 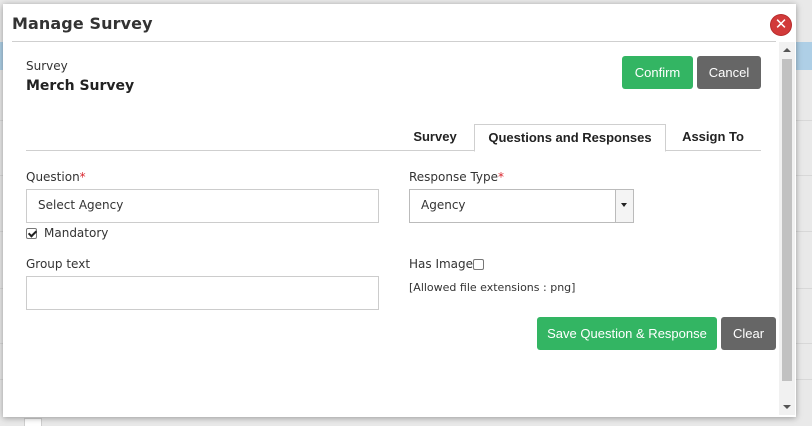 What do you see at coordinates (657, 72) in the screenshot?
I see `confirm-button: Confirm` at bounding box center [657, 72].